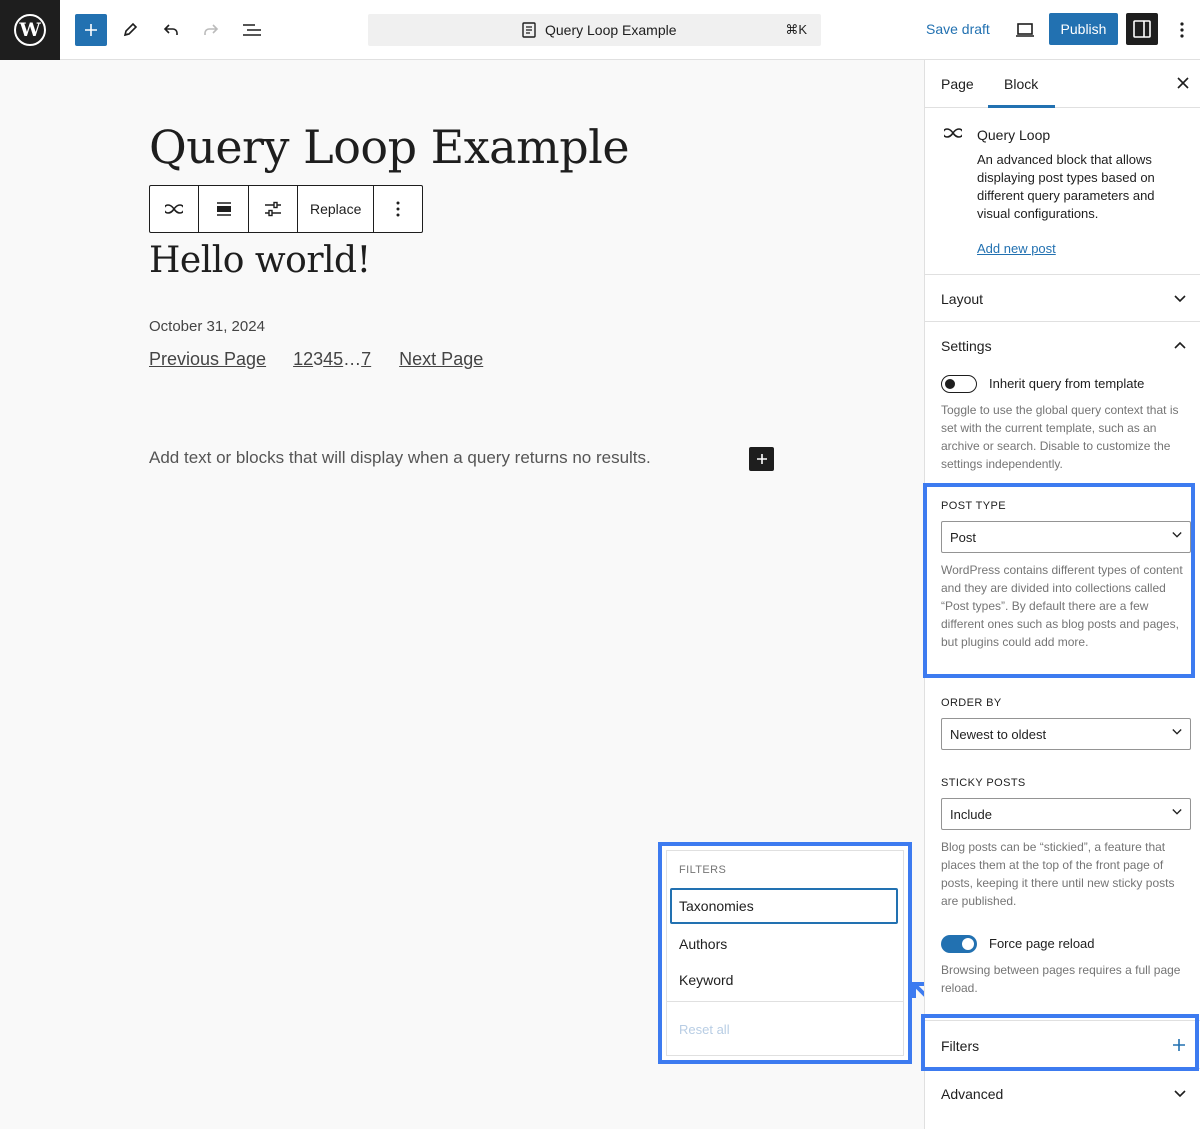  What do you see at coordinates (1066, 814) in the screenshot?
I see `sticky-posts-select: Include` at bounding box center [1066, 814].